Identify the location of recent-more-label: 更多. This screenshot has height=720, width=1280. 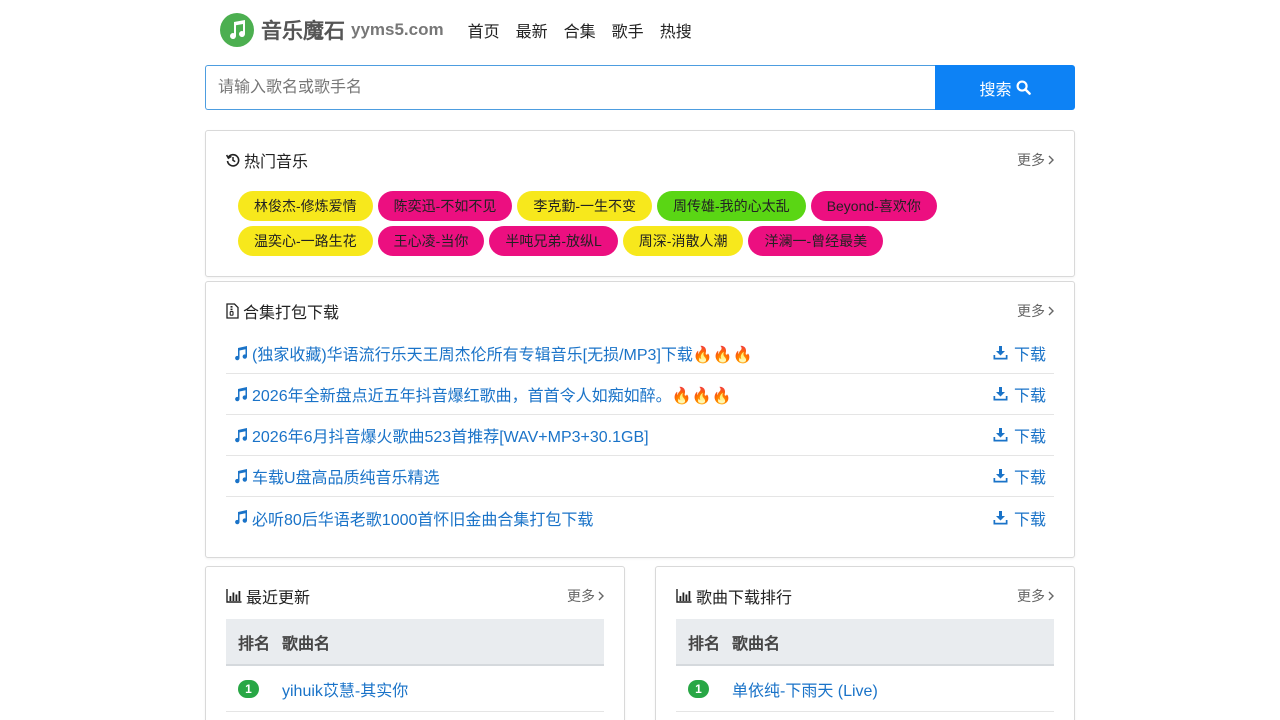
(581, 596).